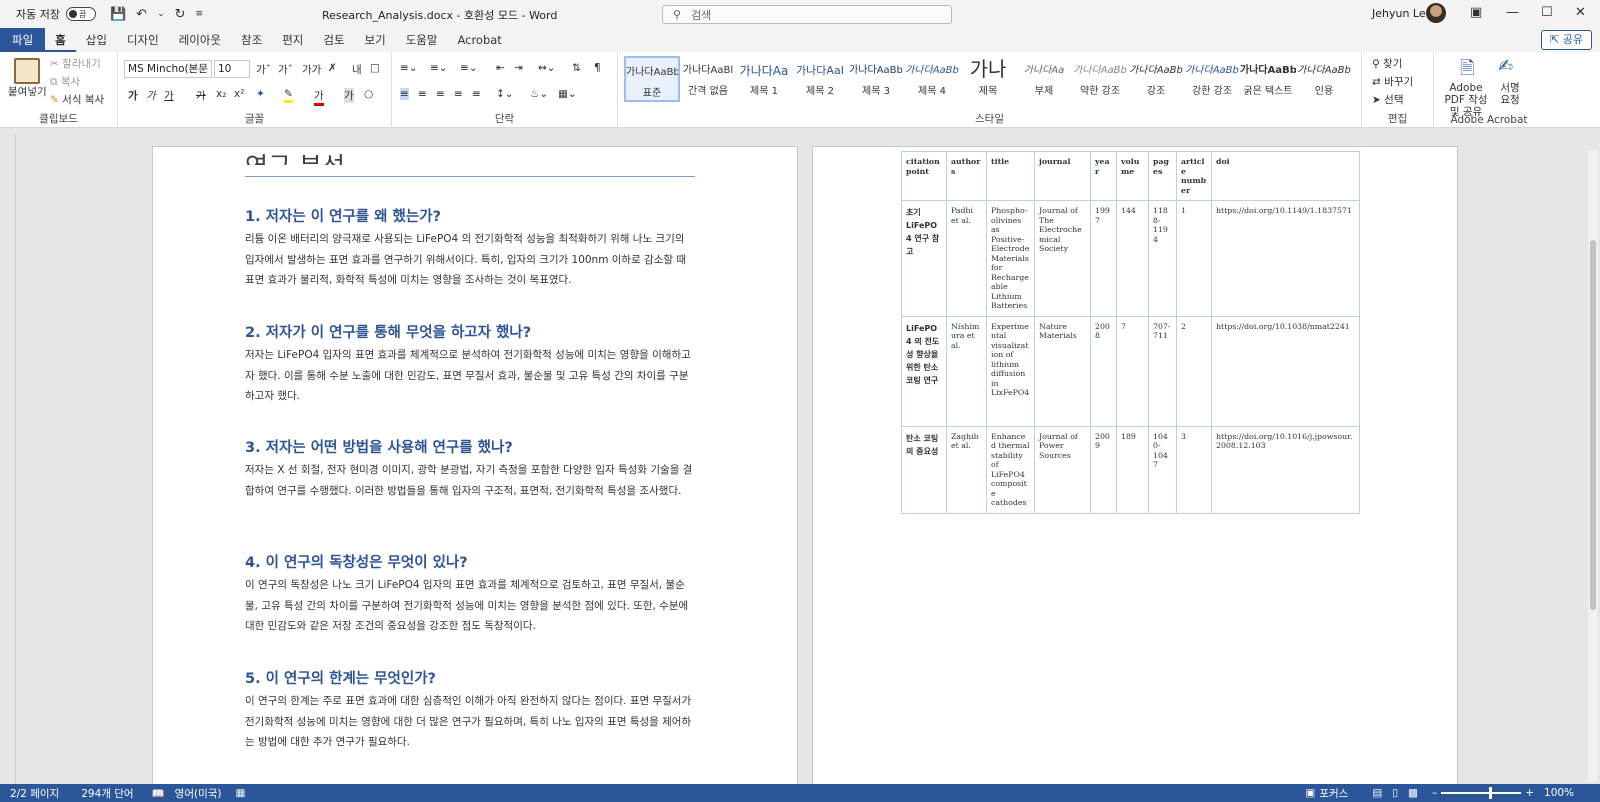  What do you see at coordinates (80, 14) in the screenshot?
I see `autosave-toggle: 끔` at bounding box center [80, 14].